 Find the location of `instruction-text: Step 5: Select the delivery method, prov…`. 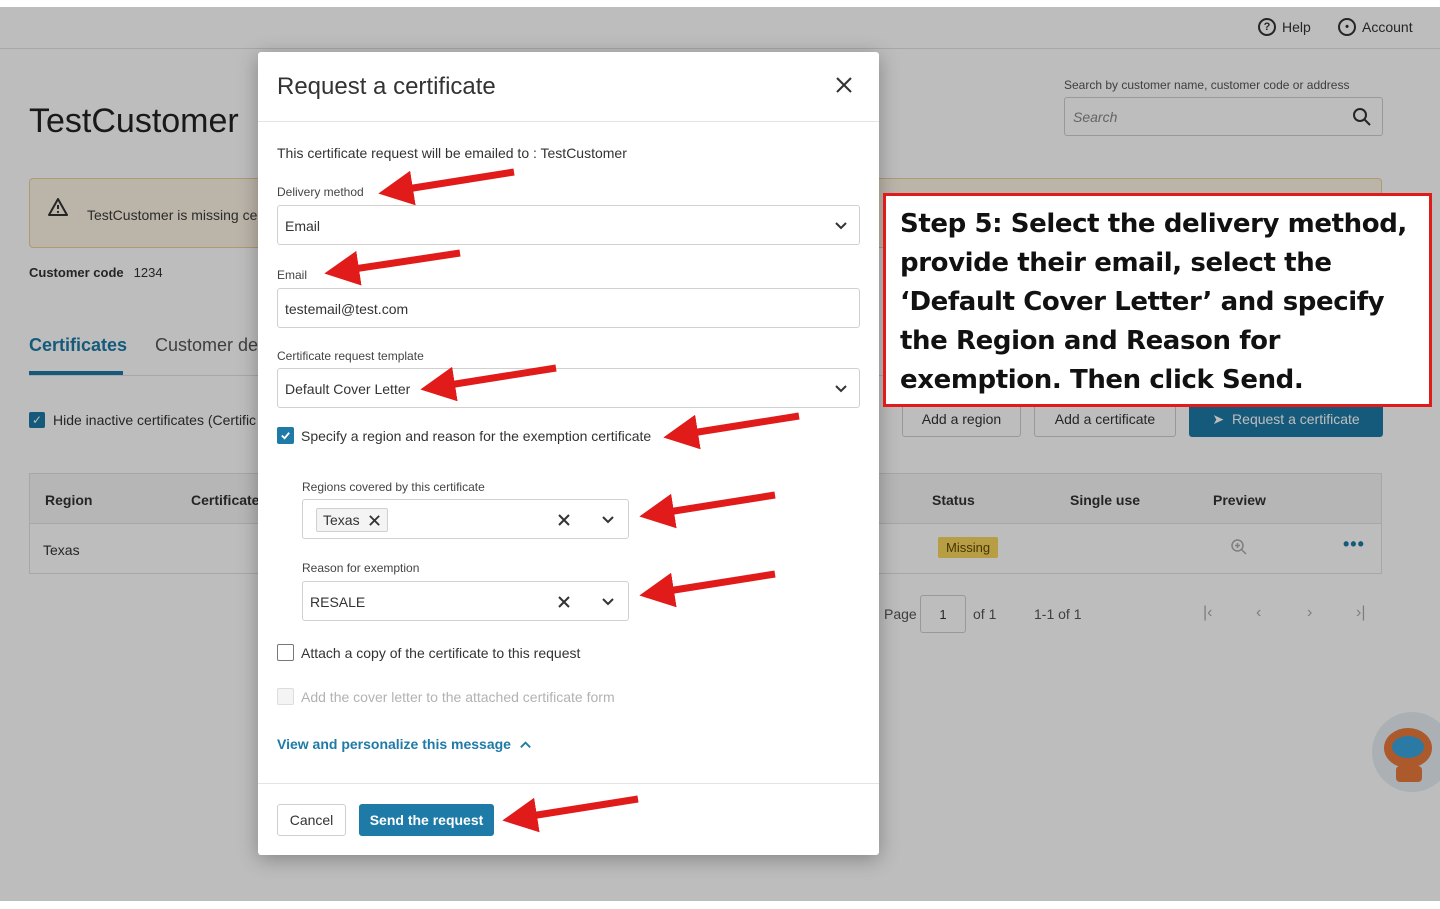

instruction-text: Step 5: Select the delivery method, prov… is located at coordinates (1153, 302).